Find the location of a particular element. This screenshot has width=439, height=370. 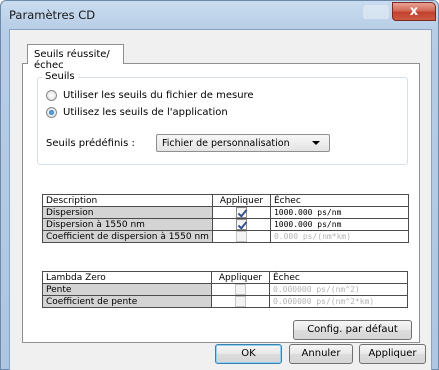

radio-measure-file-label: Utiliser les seuils du fichier de mesure is located at coordinates (158, 95).